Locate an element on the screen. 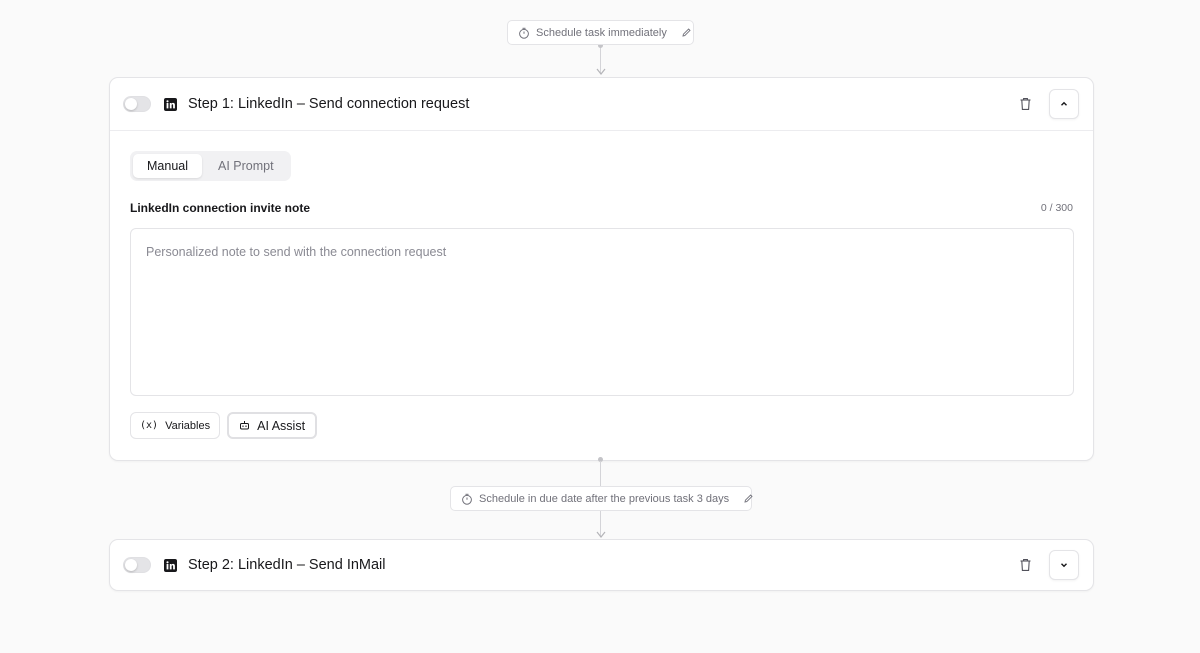 Image resolution: width=1200 pixels, height=653 pixels. schedule-pill-1: Schedule task immediately is located at coordinates (600, 32).